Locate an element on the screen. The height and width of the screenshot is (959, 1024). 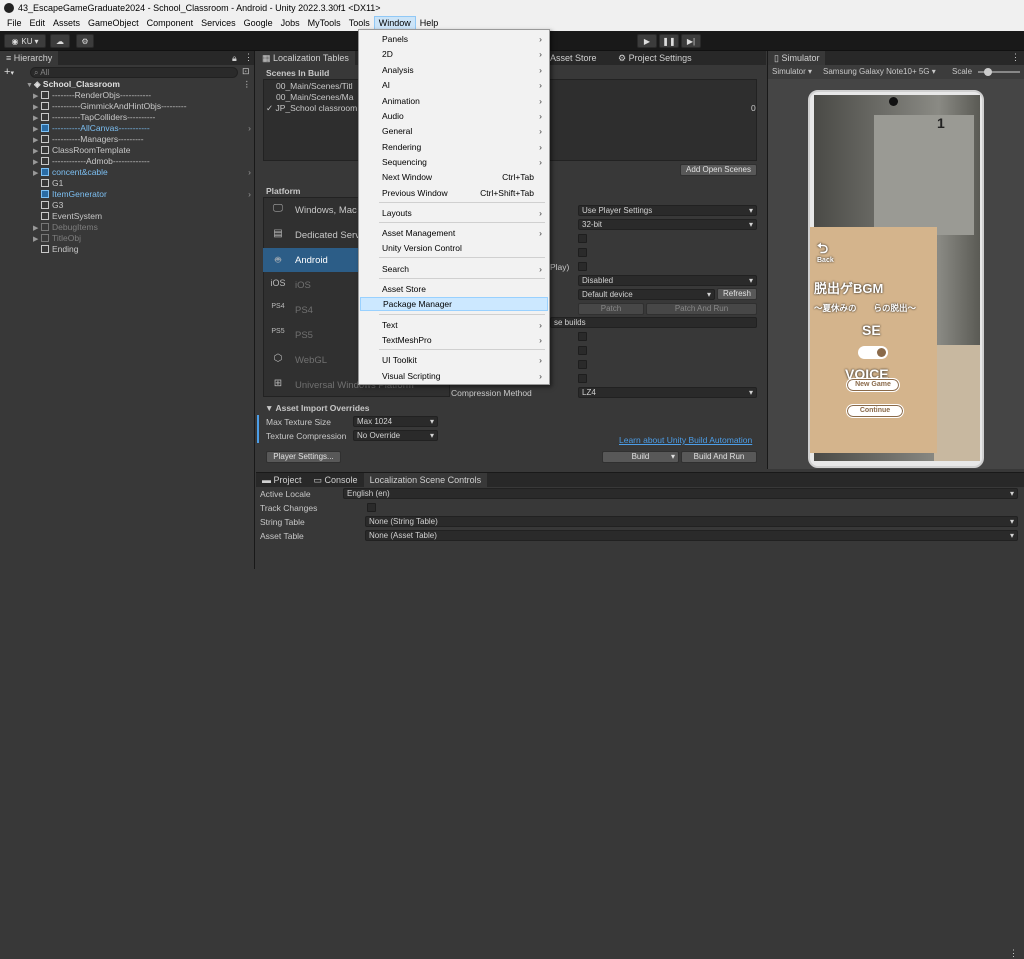
menu-item-sequencing: Sequencing › is located at coordinates (454, 162).